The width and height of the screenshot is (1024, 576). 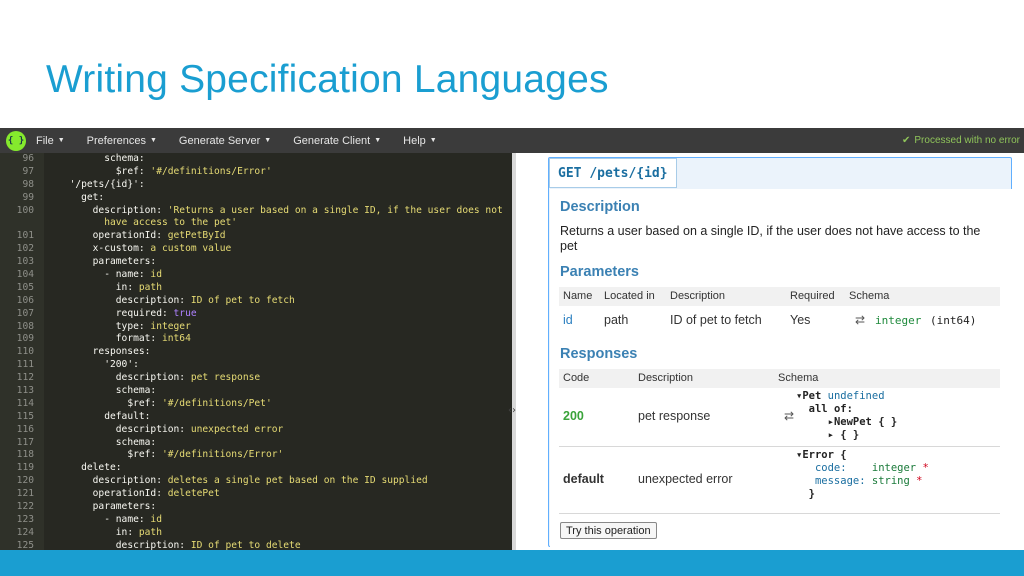 I want to click on code-line: 109 format: int64, so click(x=256, y=339).